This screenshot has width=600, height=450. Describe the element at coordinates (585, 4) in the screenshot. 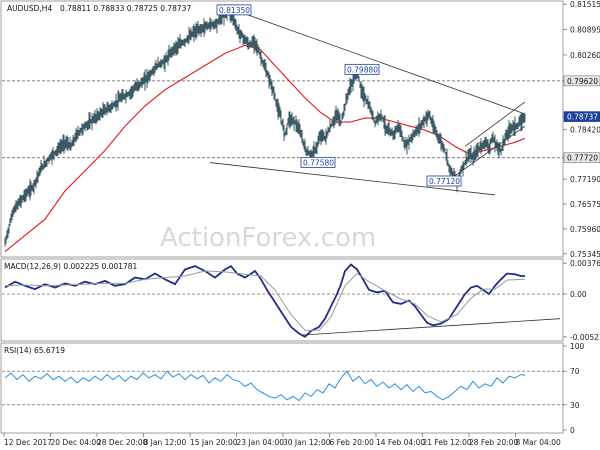

I see `price-tick-label: 0.81515` at that location.